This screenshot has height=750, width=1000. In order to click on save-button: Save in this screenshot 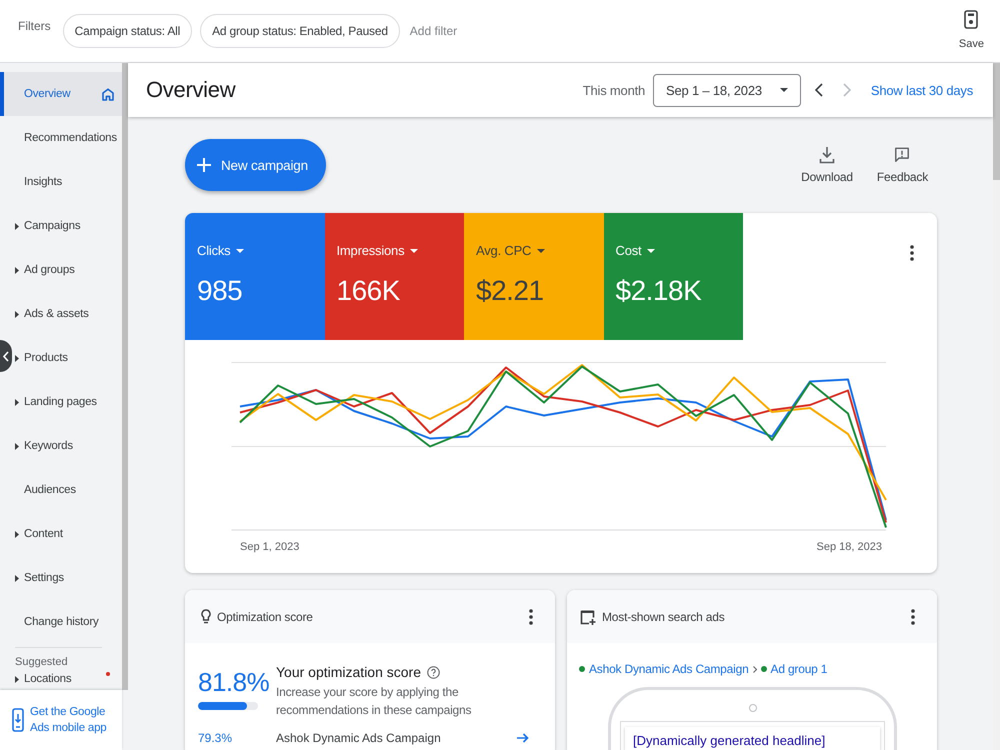, I will do `click(971, 31)`.